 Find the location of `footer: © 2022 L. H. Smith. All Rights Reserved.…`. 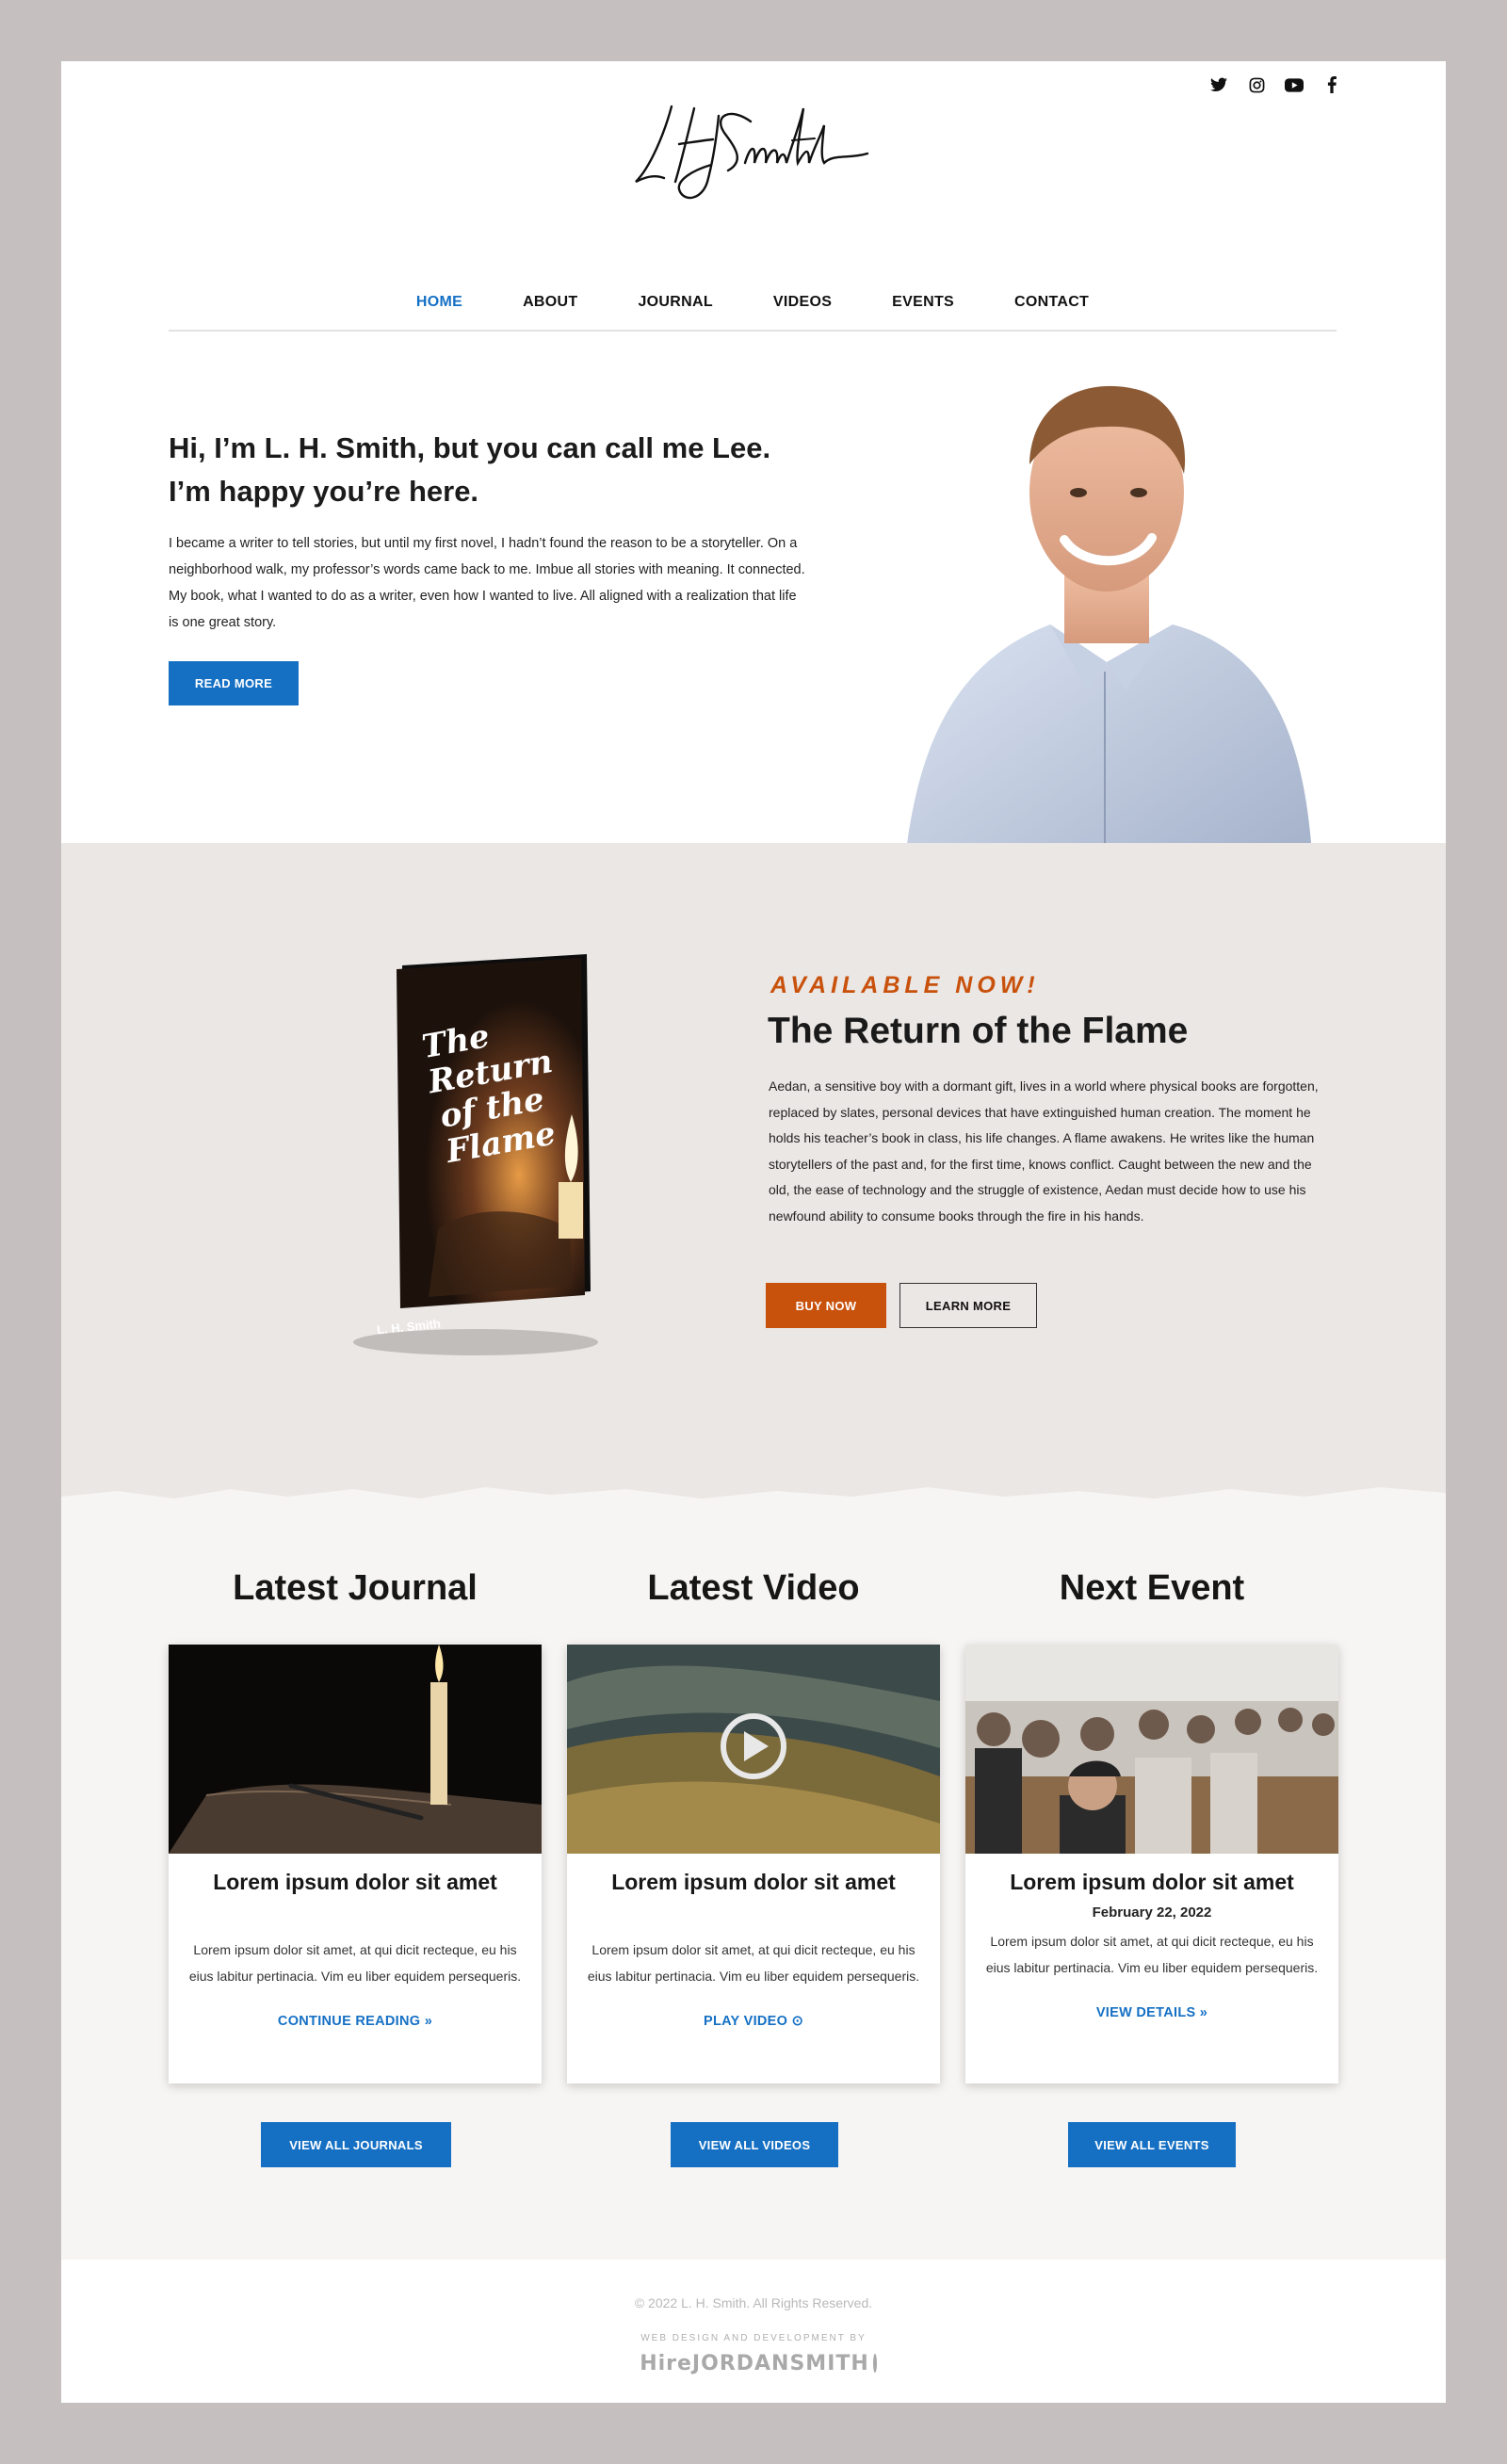

footer: © 2022 L. H. Smith. All Rights Reserved.… is located at coordinates (753, 2332).